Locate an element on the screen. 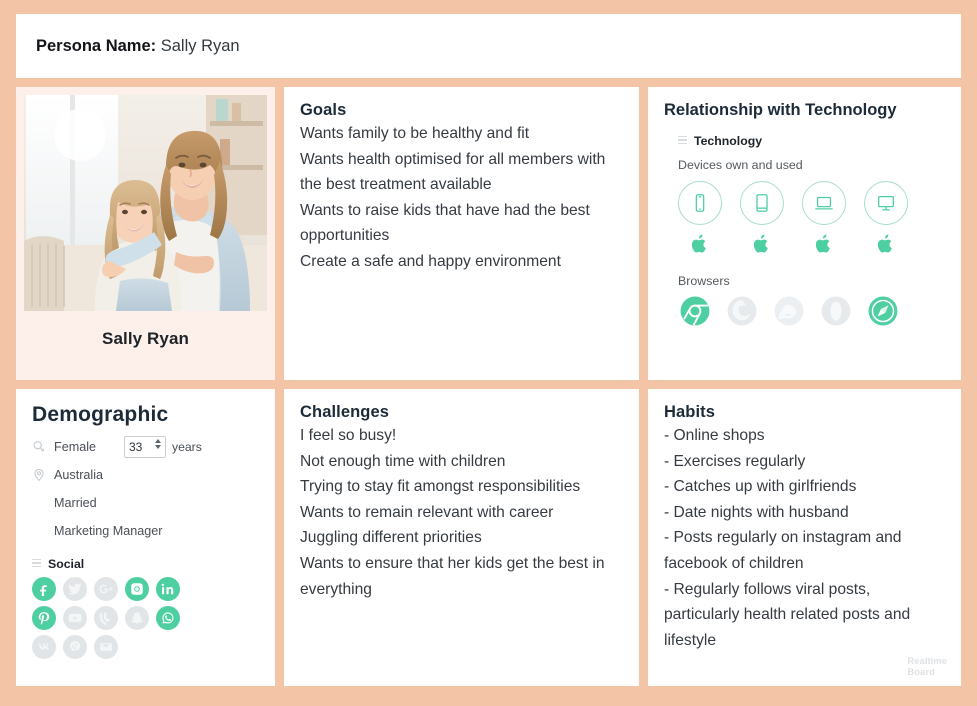 Image resolution: width=977 pixels, height=706 pixels. firefox-icon is located at coordinates (742, 311).